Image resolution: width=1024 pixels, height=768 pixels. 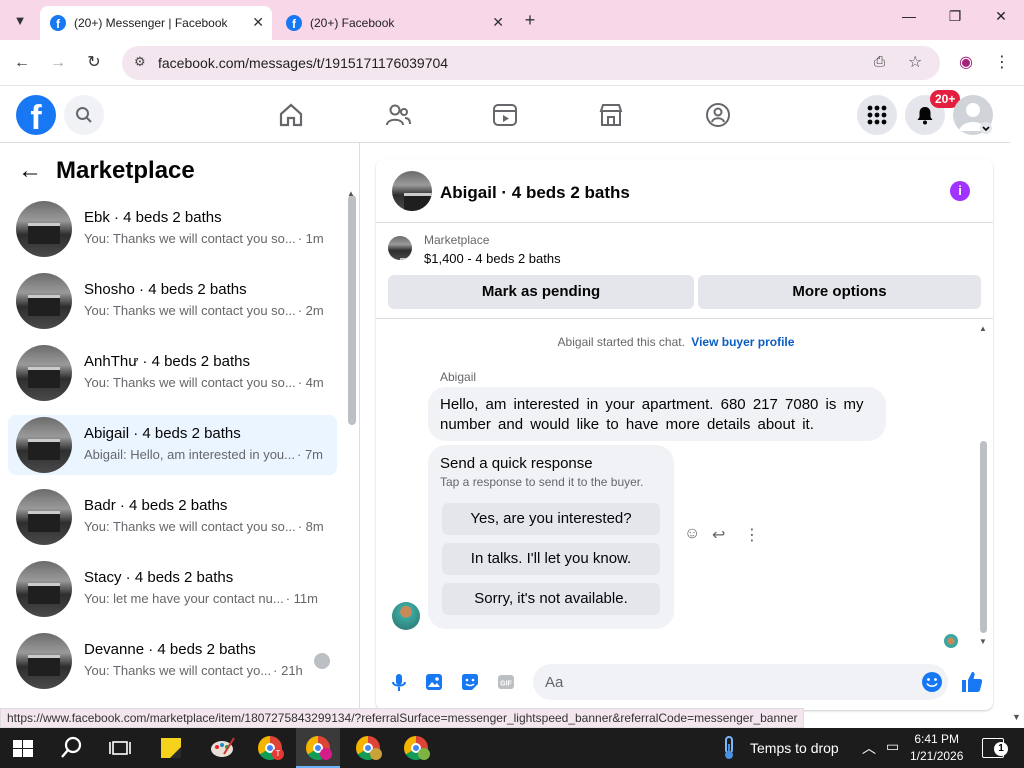 What do you see at coordinates (551, 599) in the screenshot?
I see `quick-response-button: Sorry, it's not available.` at bounding box center [551, 599].